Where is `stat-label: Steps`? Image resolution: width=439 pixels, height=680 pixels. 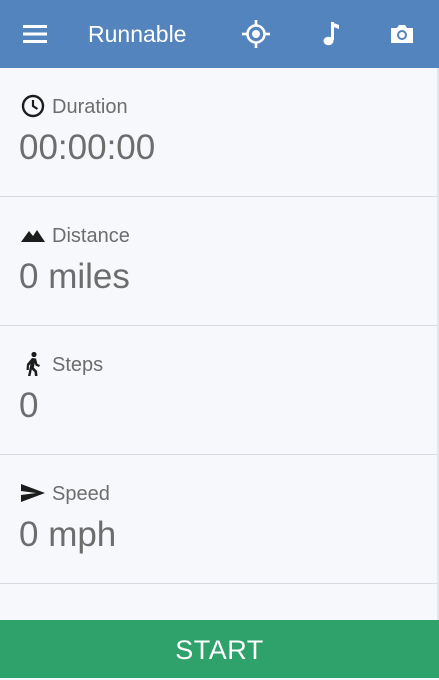 stat-label: Steps is located at coordinates (78, 365).